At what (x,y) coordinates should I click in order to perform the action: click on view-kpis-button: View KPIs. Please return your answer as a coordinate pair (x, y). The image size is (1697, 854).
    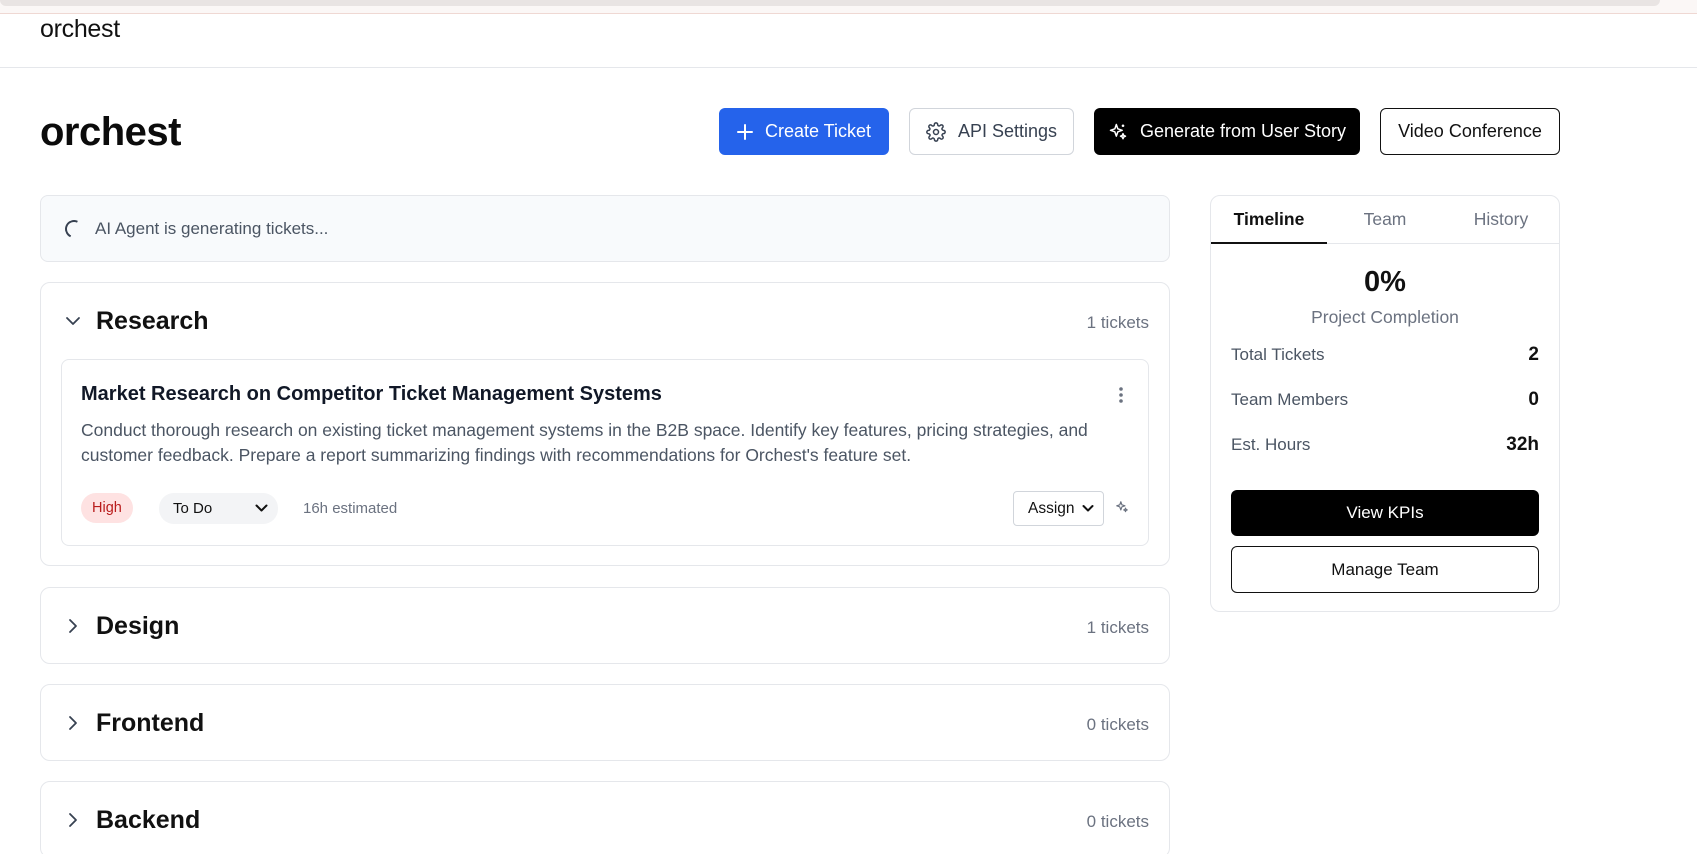
    Looking at the image, I should click on (1385, 513).